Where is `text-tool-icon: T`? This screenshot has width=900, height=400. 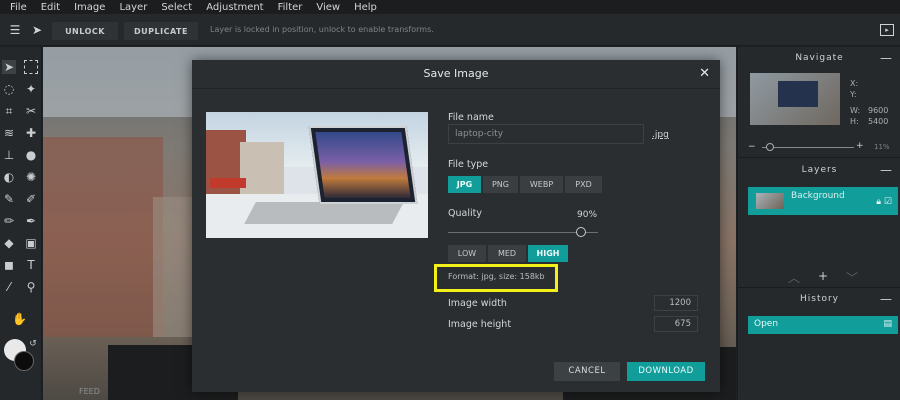
text-tool-icon: T is located at coordinates (31, 265).